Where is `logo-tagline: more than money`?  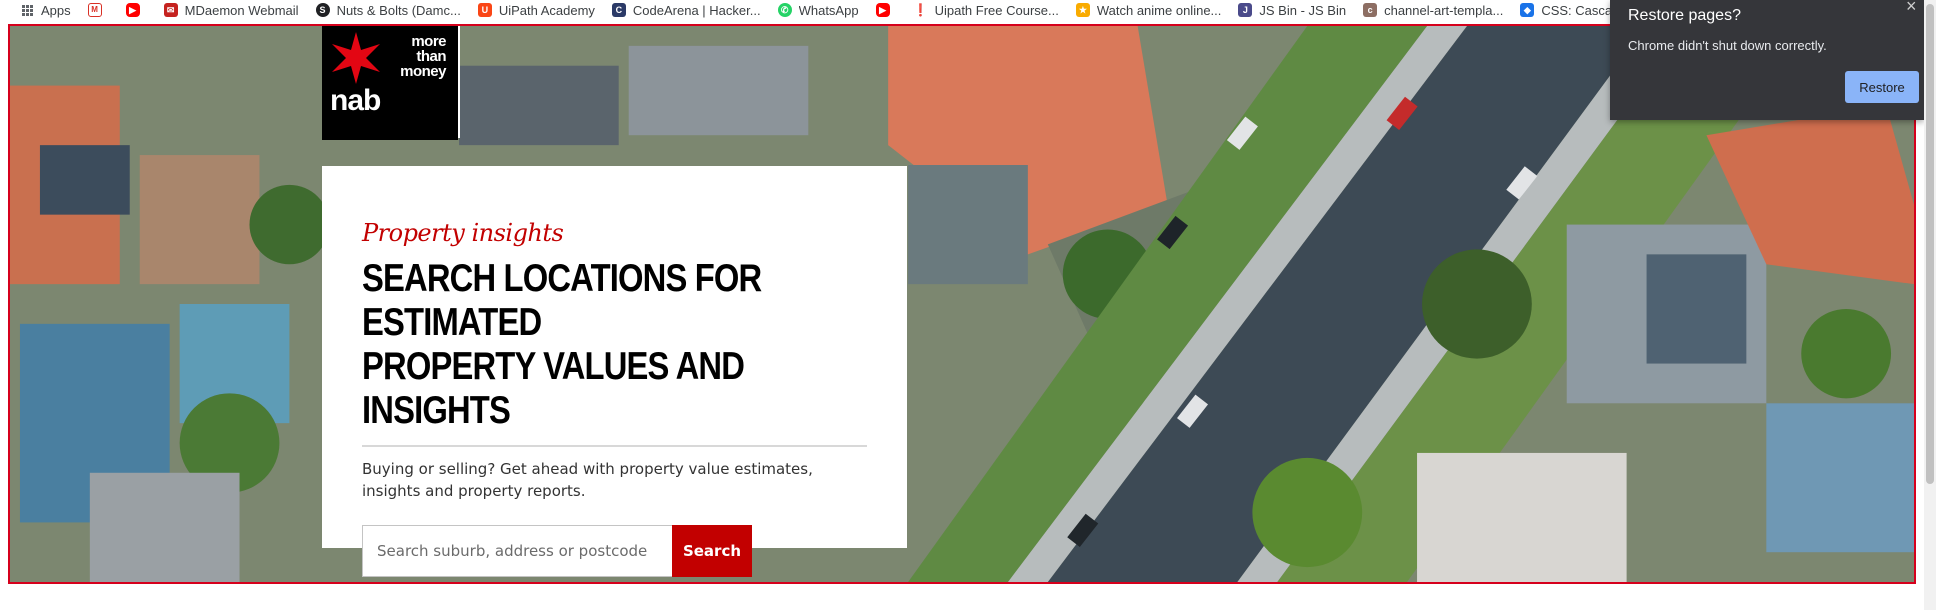
logo-tagline: more than money is located at coordinates (423, 56).